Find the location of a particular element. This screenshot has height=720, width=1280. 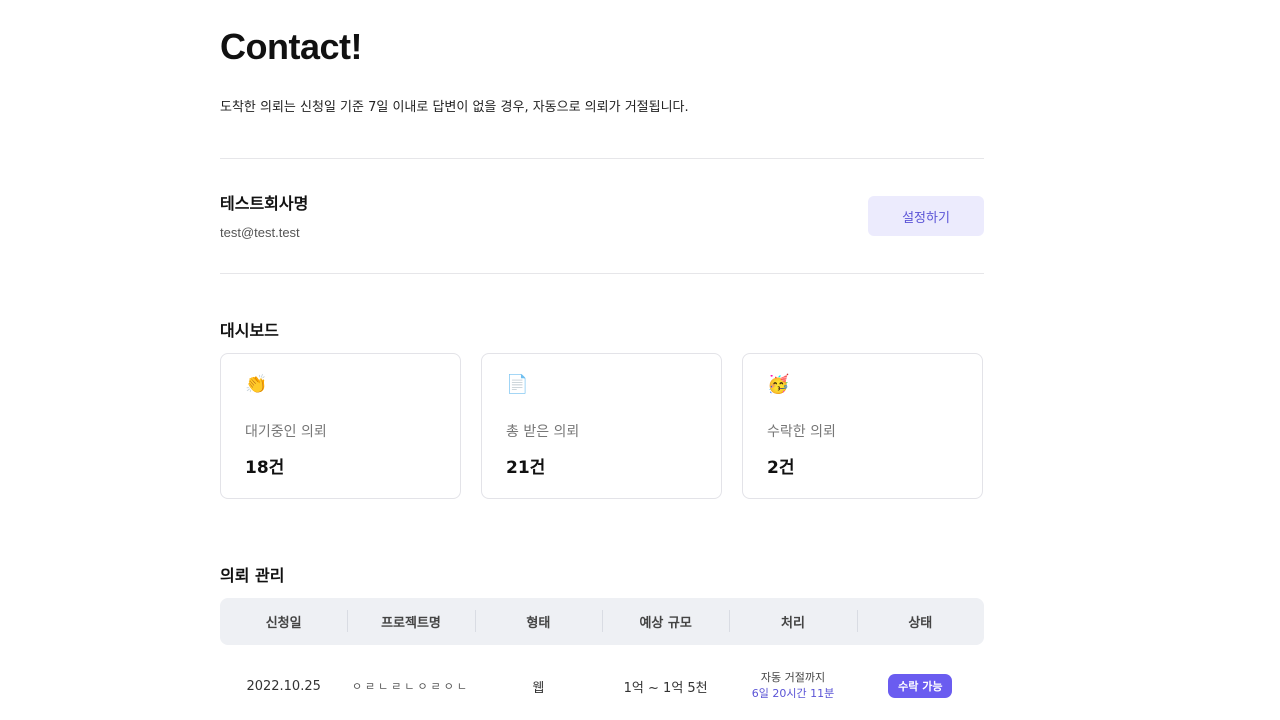

cell-project: ㅇㄹㄴㄹㄴㅇㄹㅇㄴ is located at coordinates (411, 686).